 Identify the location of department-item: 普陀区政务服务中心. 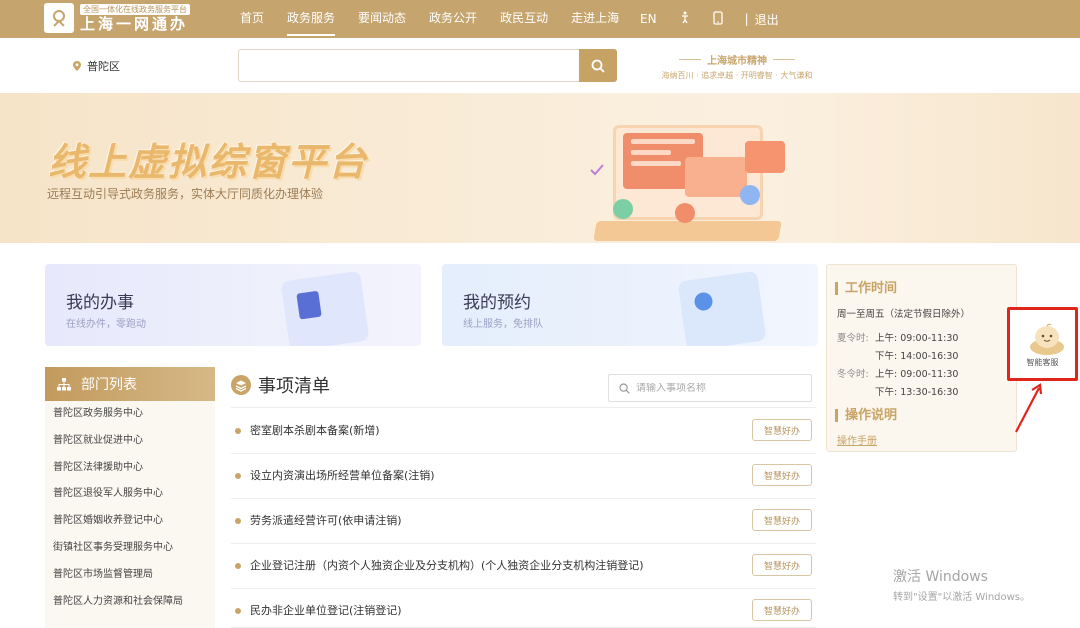
(130, 414).